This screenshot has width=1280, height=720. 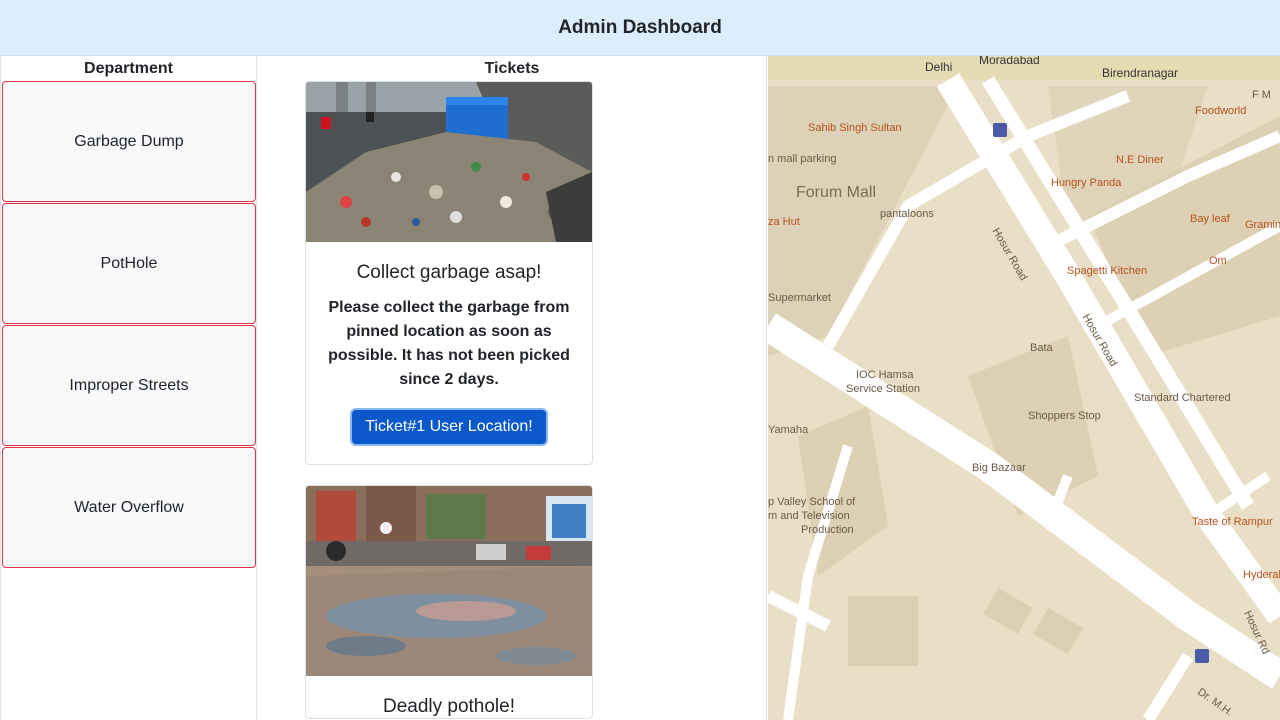 I want to click on map-label: Forum Mall, so click(x=836, y=192).